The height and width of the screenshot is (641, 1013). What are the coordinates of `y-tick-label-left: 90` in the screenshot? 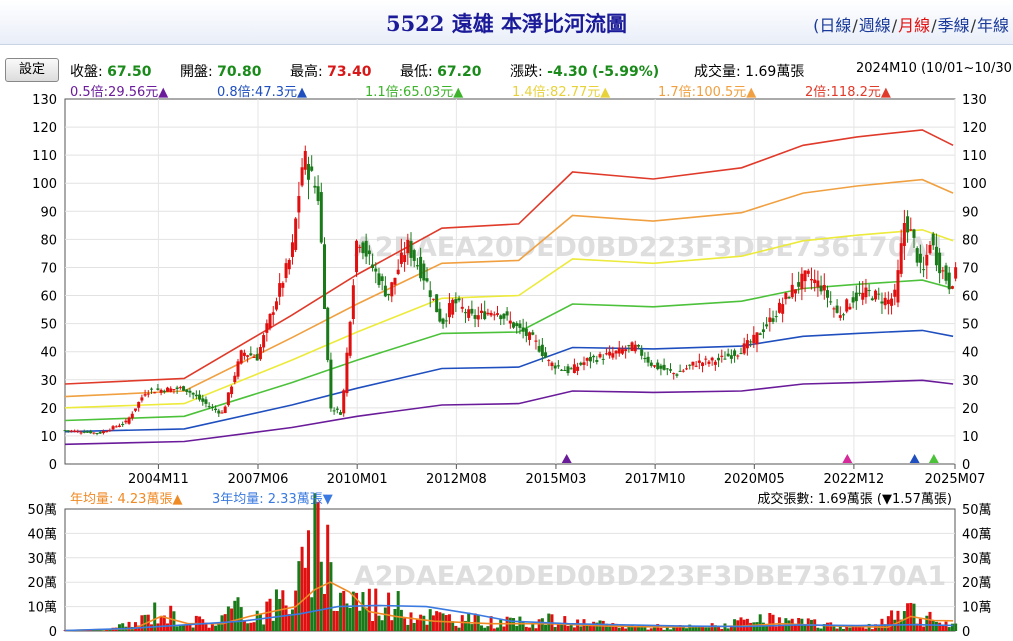 It's located at (48, 212).